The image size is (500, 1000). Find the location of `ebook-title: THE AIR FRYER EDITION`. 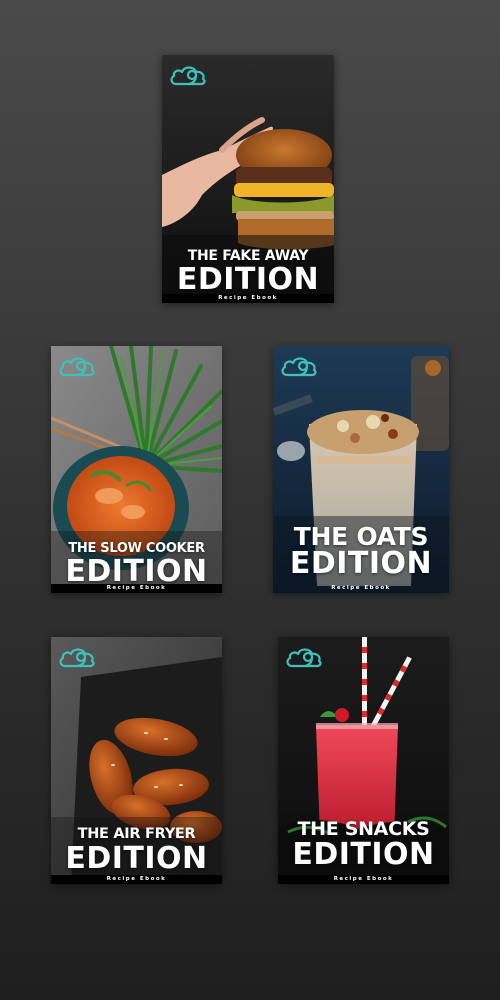

ebook-title: THE AIR FRYER EDITION is located at coordinates (136, 850).